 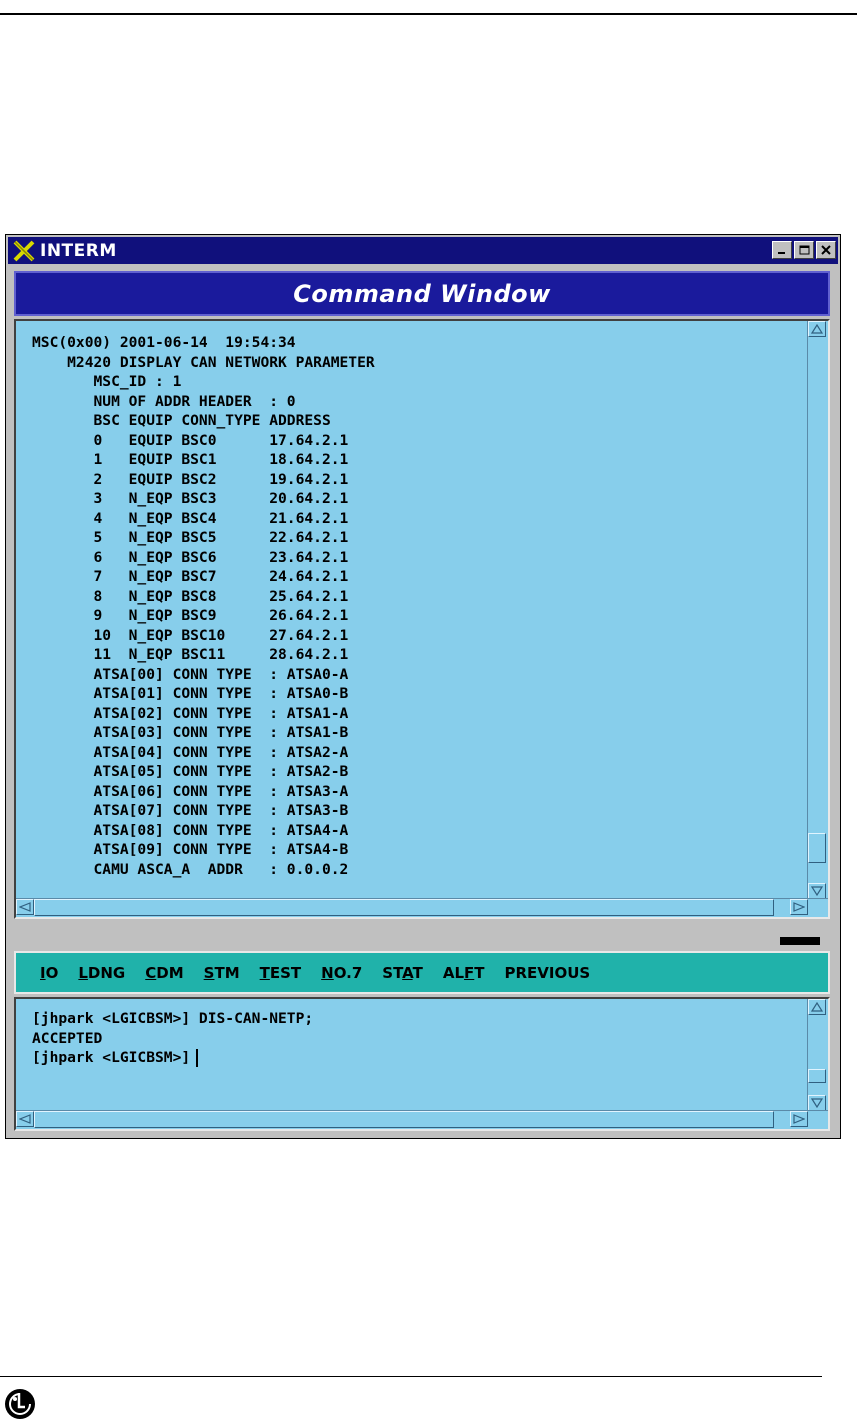 What do you see at coordinates (190, 830) in the screenshot?
I see `output-line: ATSA[08] CONN TYPE : ATSA4-A` at bounding box center [190, 830].